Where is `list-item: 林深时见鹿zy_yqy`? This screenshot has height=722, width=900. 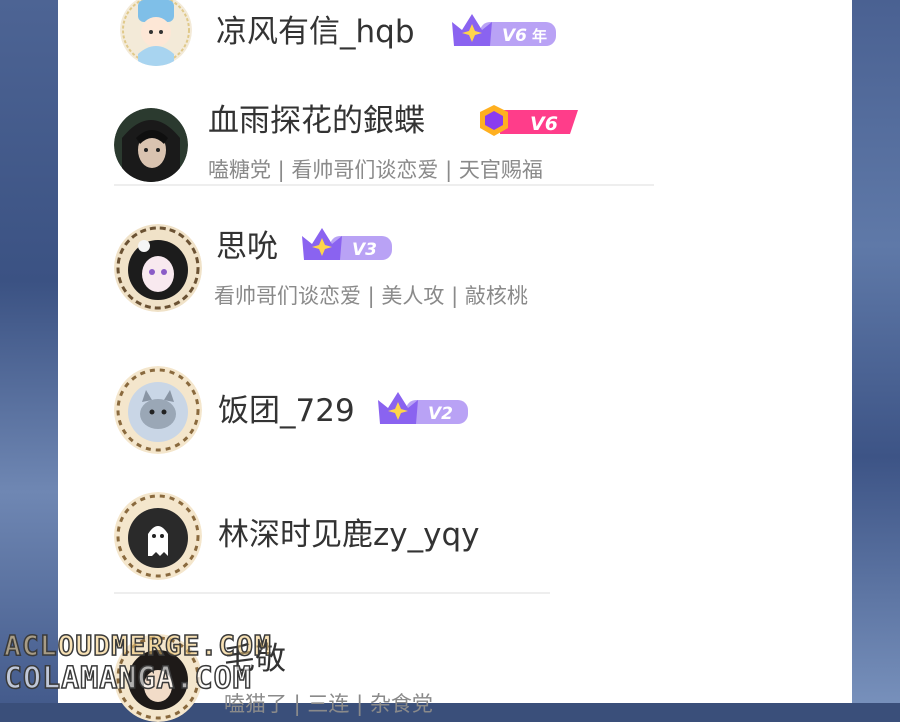 list-item: 林深时见鹿zy_yqy is located at coordinates (455, 545).